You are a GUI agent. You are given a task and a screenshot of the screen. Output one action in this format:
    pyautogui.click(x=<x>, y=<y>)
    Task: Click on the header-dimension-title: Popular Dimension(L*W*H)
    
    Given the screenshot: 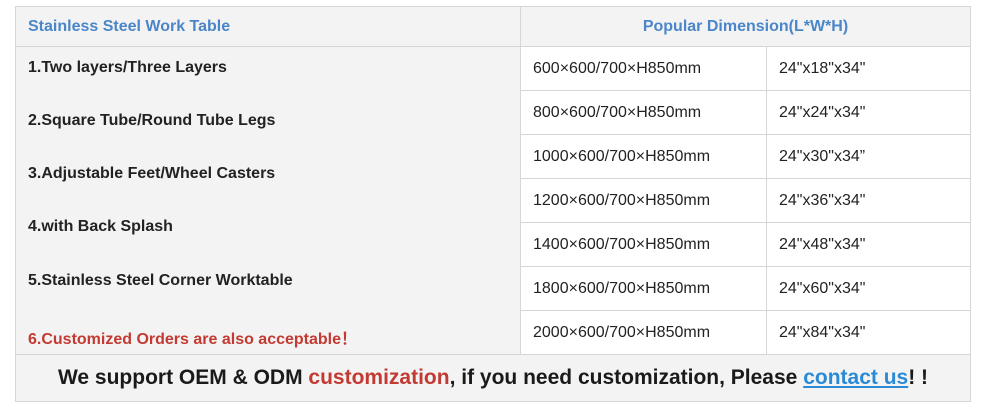 What is the action you would take?
    pyautogui.click(x=745, y=26)
    